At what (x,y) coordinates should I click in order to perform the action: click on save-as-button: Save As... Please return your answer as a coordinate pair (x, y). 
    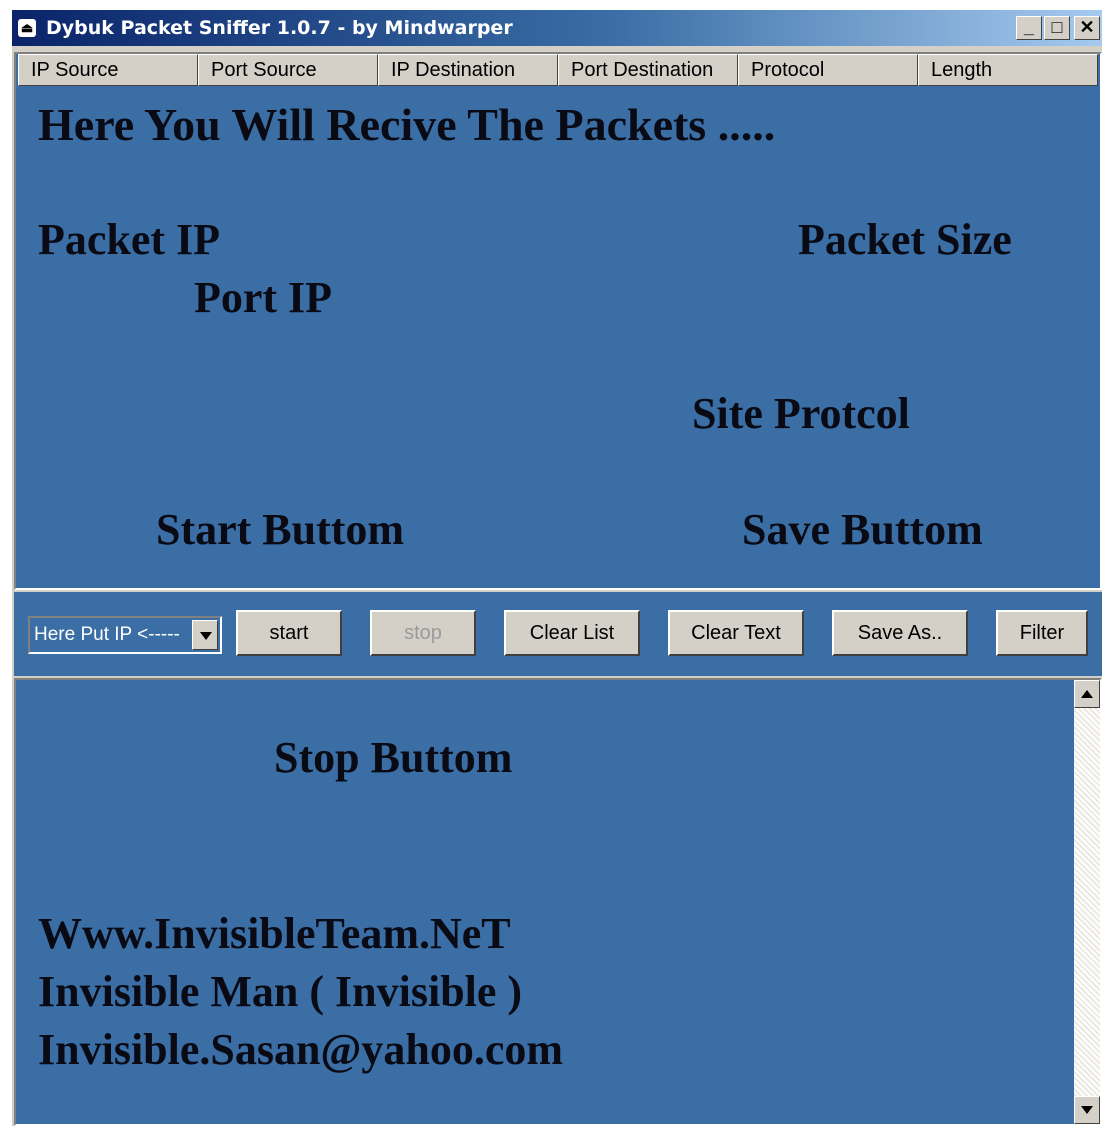
    Looking at the image, I should click on (900, 633).